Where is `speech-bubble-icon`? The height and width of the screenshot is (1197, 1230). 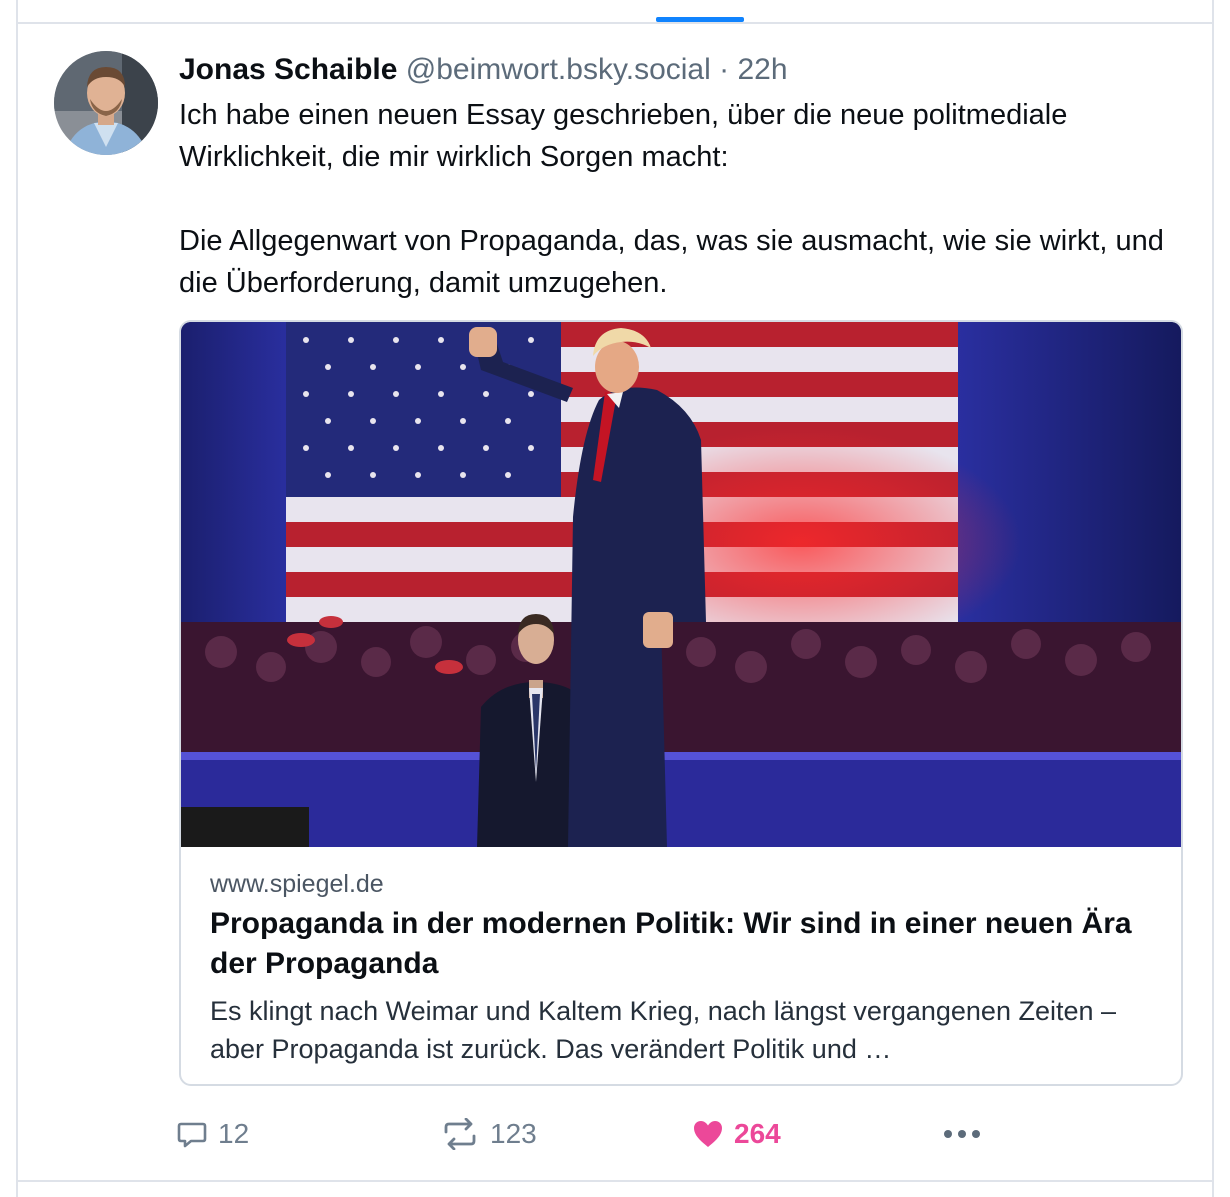 speech-bubble-icon is located at coordinates (192, 1135).